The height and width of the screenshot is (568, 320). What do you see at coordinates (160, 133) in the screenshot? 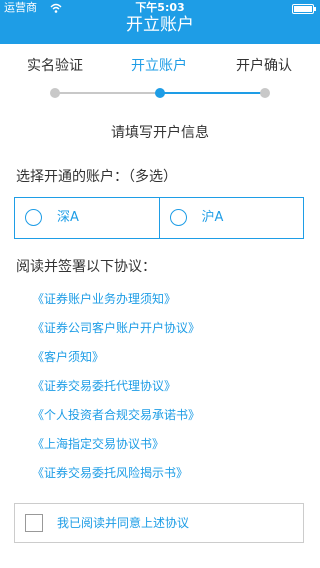
I see `form-heading: 请填写开户信息` at bounding box center [160, 133].